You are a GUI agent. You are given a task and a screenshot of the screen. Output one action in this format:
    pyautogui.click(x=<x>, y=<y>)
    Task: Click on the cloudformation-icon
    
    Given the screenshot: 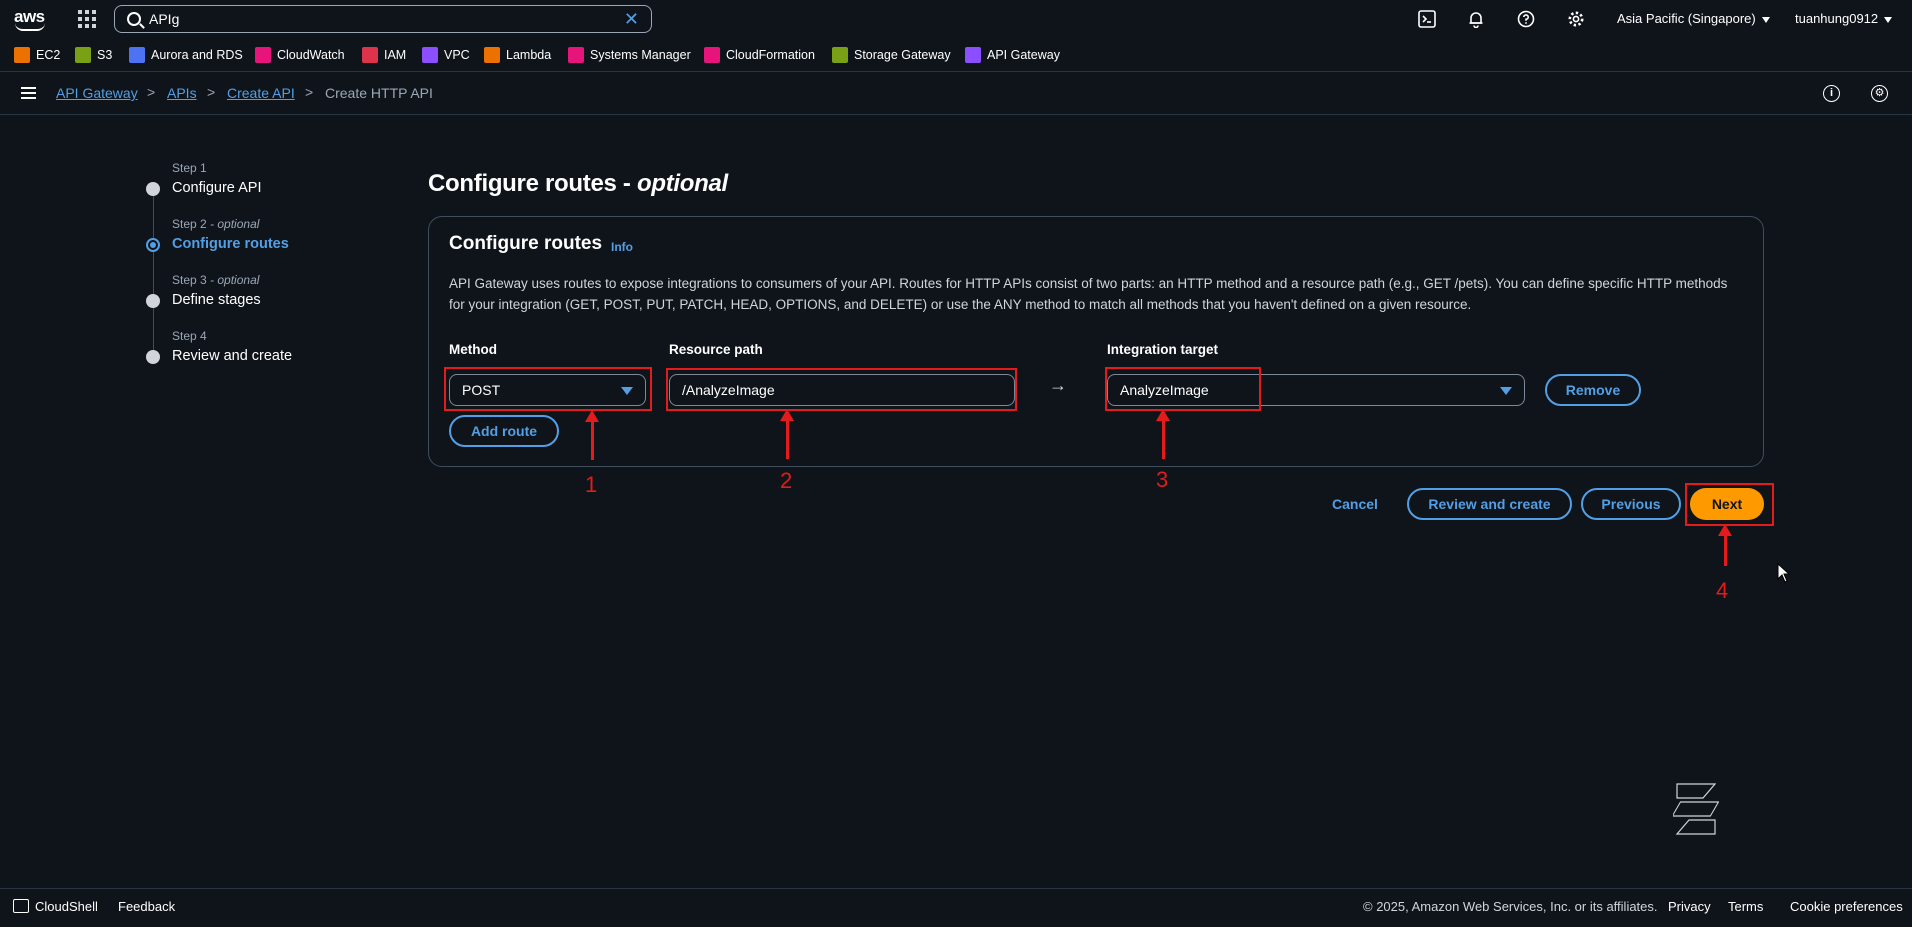 What is the action you would take?
    pyautogui.click(x=712, y=55)
    